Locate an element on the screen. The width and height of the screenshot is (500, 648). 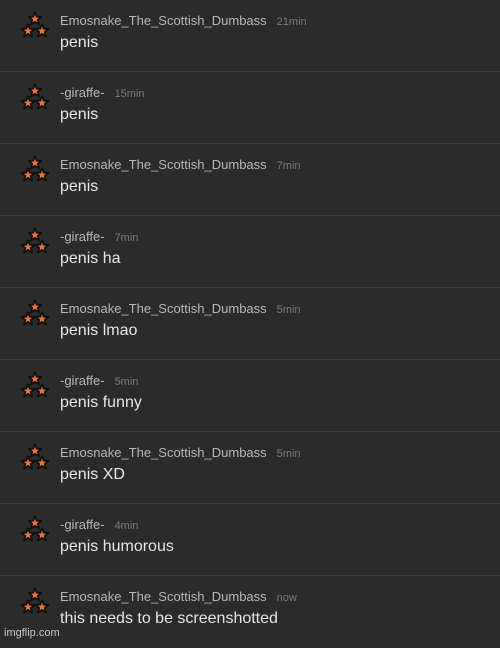
chat-message: Emosnake_The_Scottish_Dumbass 21min penis is located at coordinates (250, 36).